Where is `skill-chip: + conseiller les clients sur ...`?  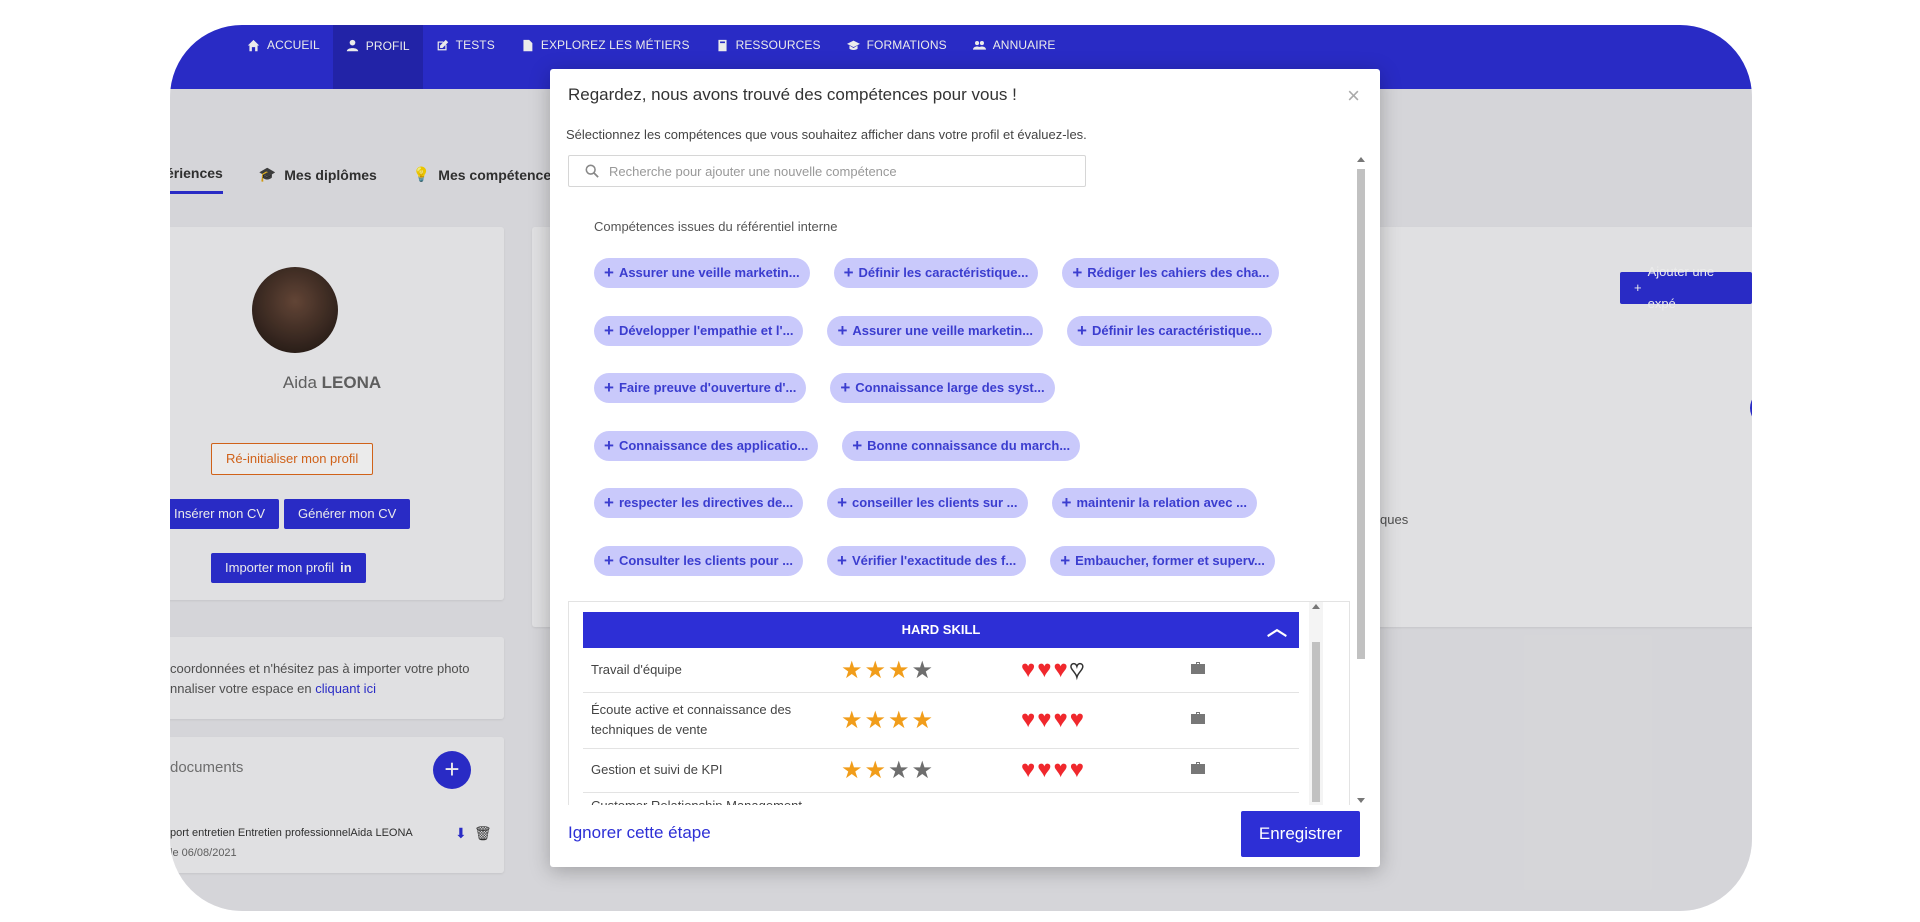
skill-chip: + conseiller les clients sur ... is located at coordinates (927, 503).